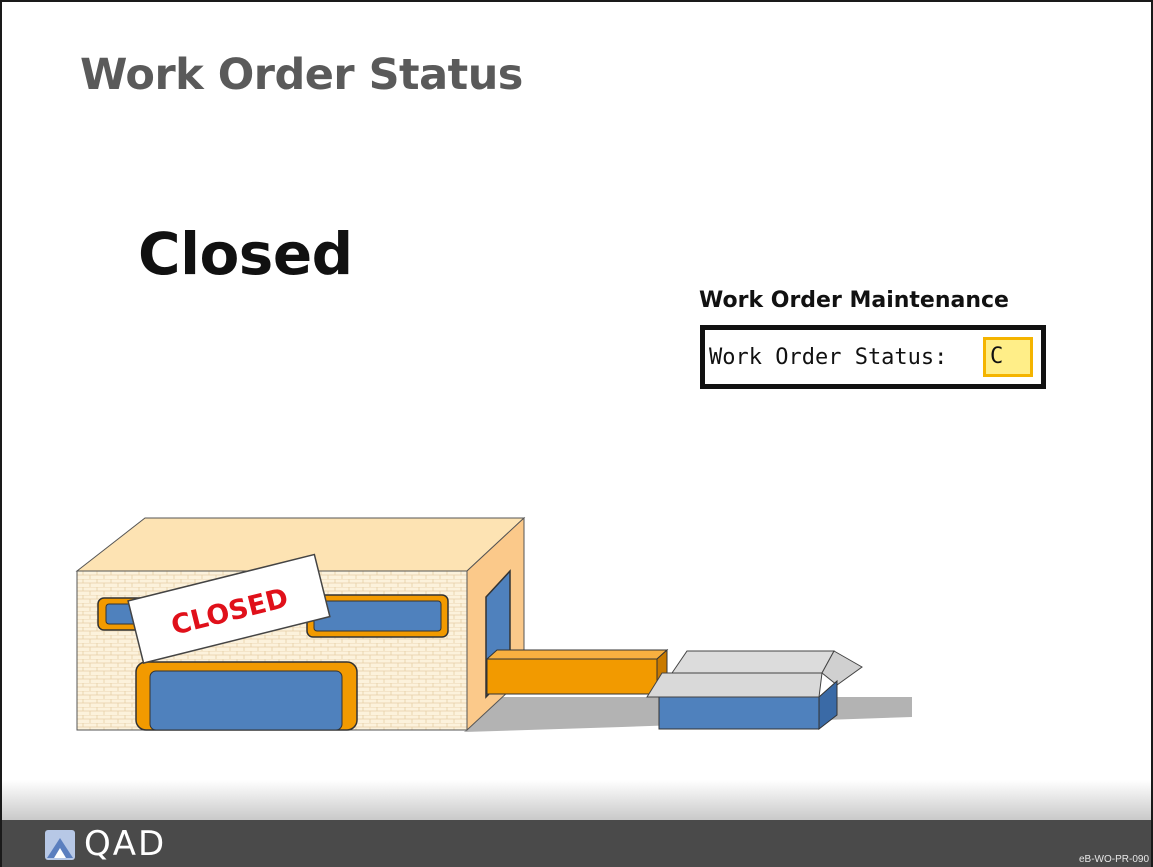 The image size is (1153, 867). What do you see at coordinates (753, 662) in the screenshot?
I see `box-back-flap` at bounding box center [753, 662].